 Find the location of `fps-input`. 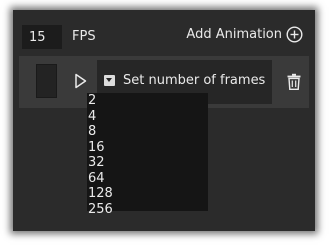

fps-input is located at coordinates (42, 37).